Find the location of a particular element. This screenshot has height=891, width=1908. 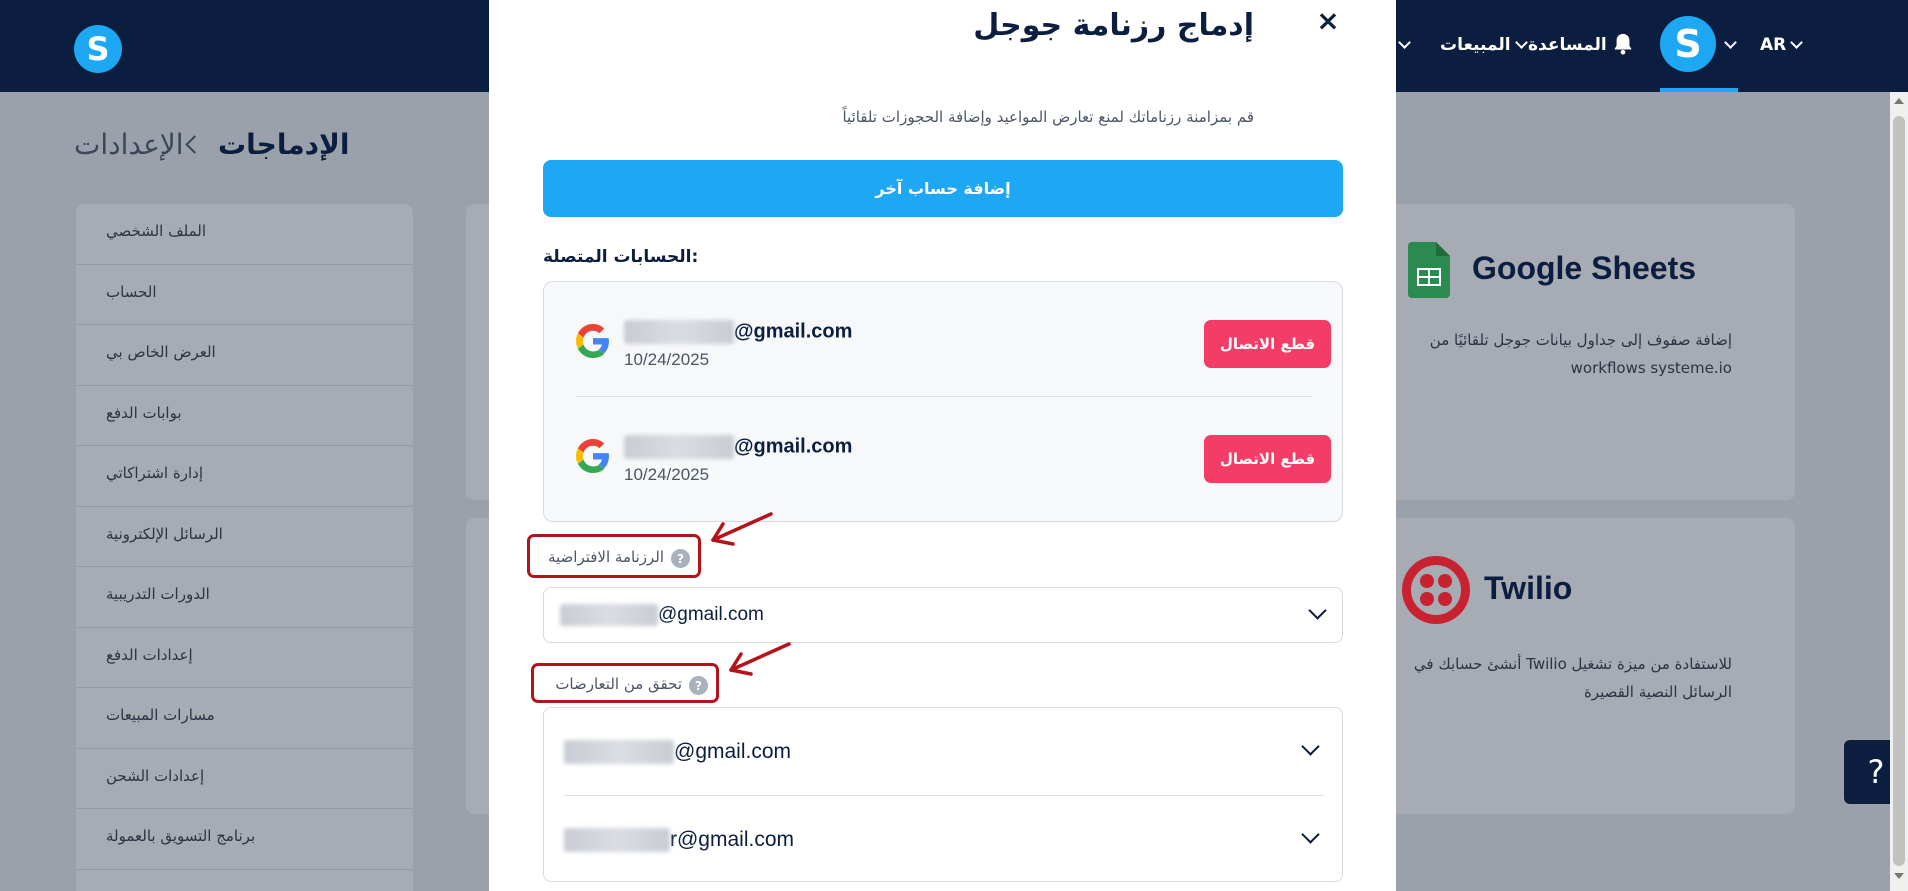

sidebar-item-profile: الملف الشخصي is located at coordinates (244, 234).